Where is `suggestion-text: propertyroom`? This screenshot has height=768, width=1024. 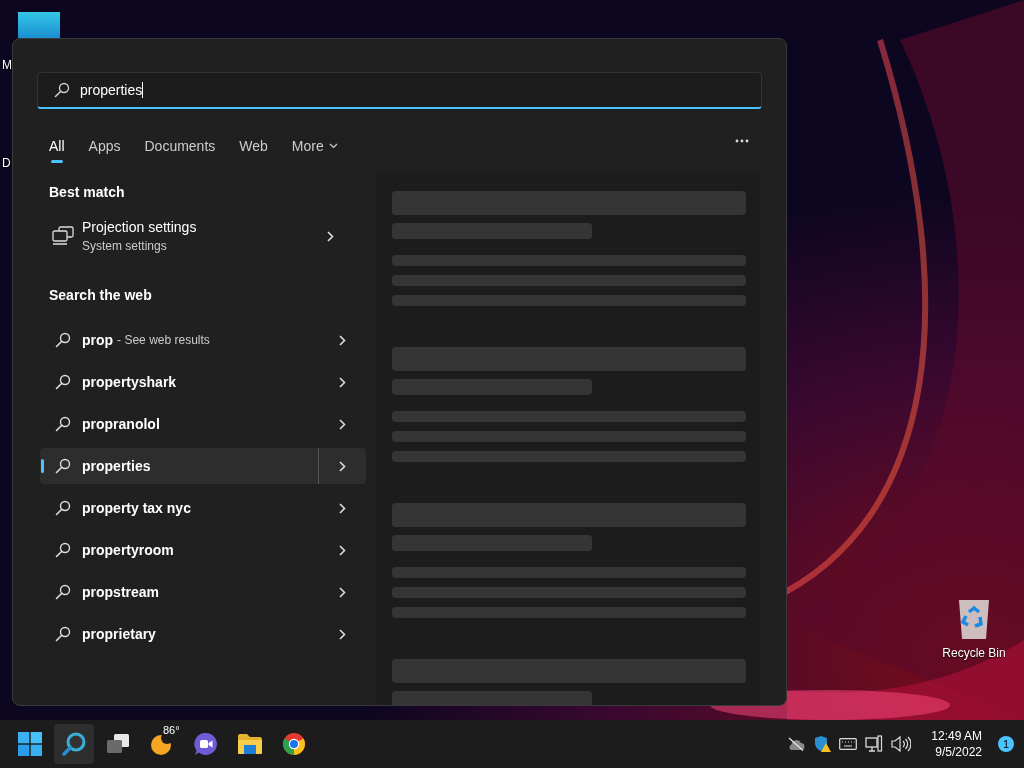
suggestion-text: propertyroom is located at coordinates (128, 550).